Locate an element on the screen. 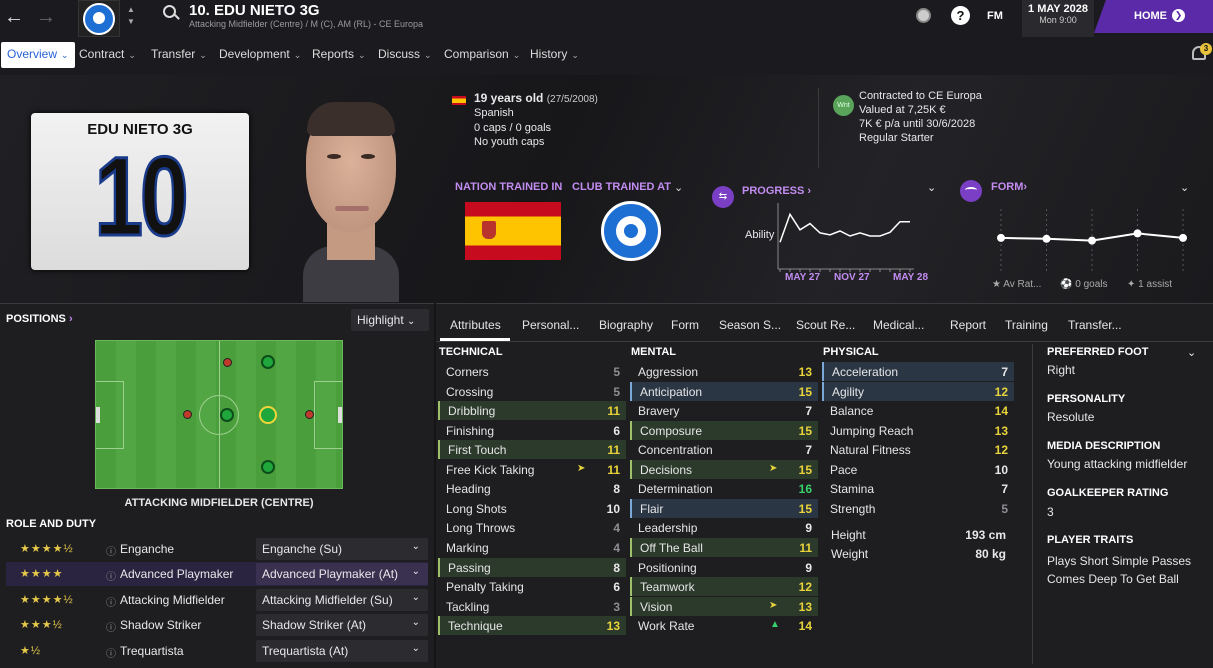 The image size is (1213, 668). duty-dropdown: Trequartista (At) ⌄ is located at coordinates (342, 651).